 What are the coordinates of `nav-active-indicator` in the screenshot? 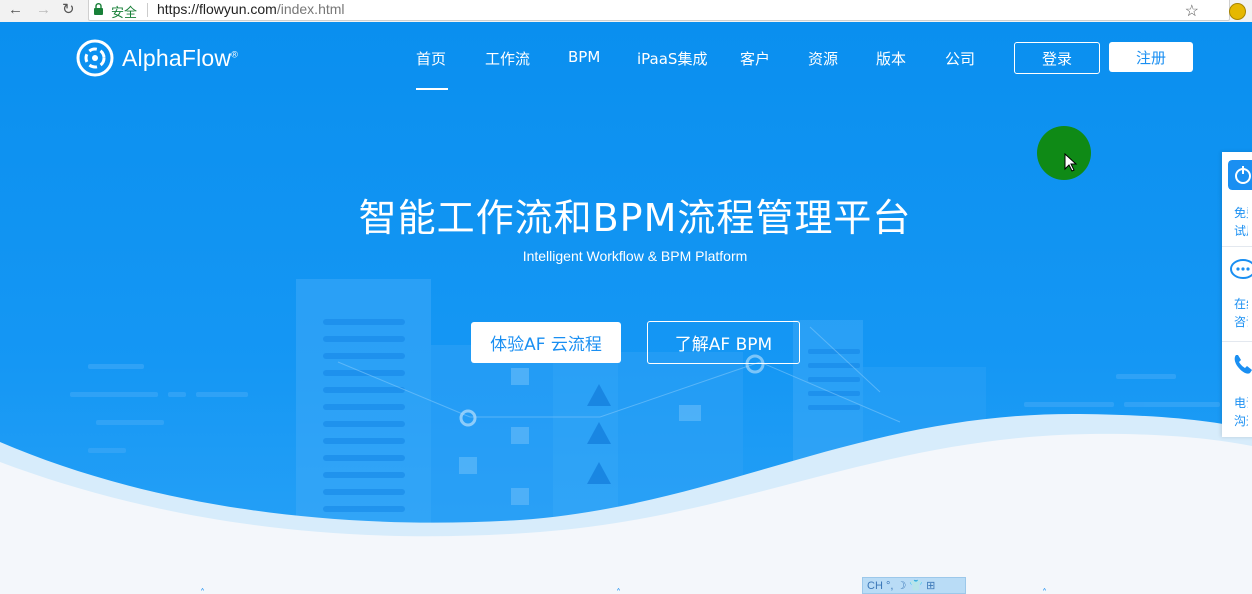 It's located at (432, 89).